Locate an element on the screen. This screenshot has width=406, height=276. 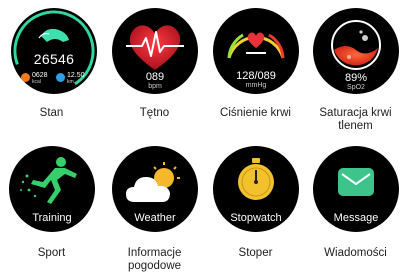
weather-caption: Weather is located at coordinates (155, 218).